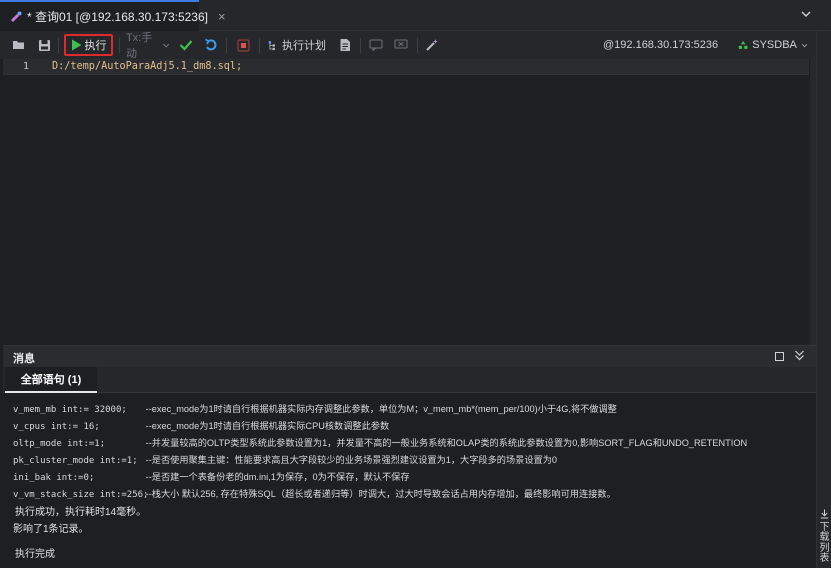  What do you see at coordinates (222, 16) in the screenshot?
I see `close-icon: ×` at bounding box center [222, 16].